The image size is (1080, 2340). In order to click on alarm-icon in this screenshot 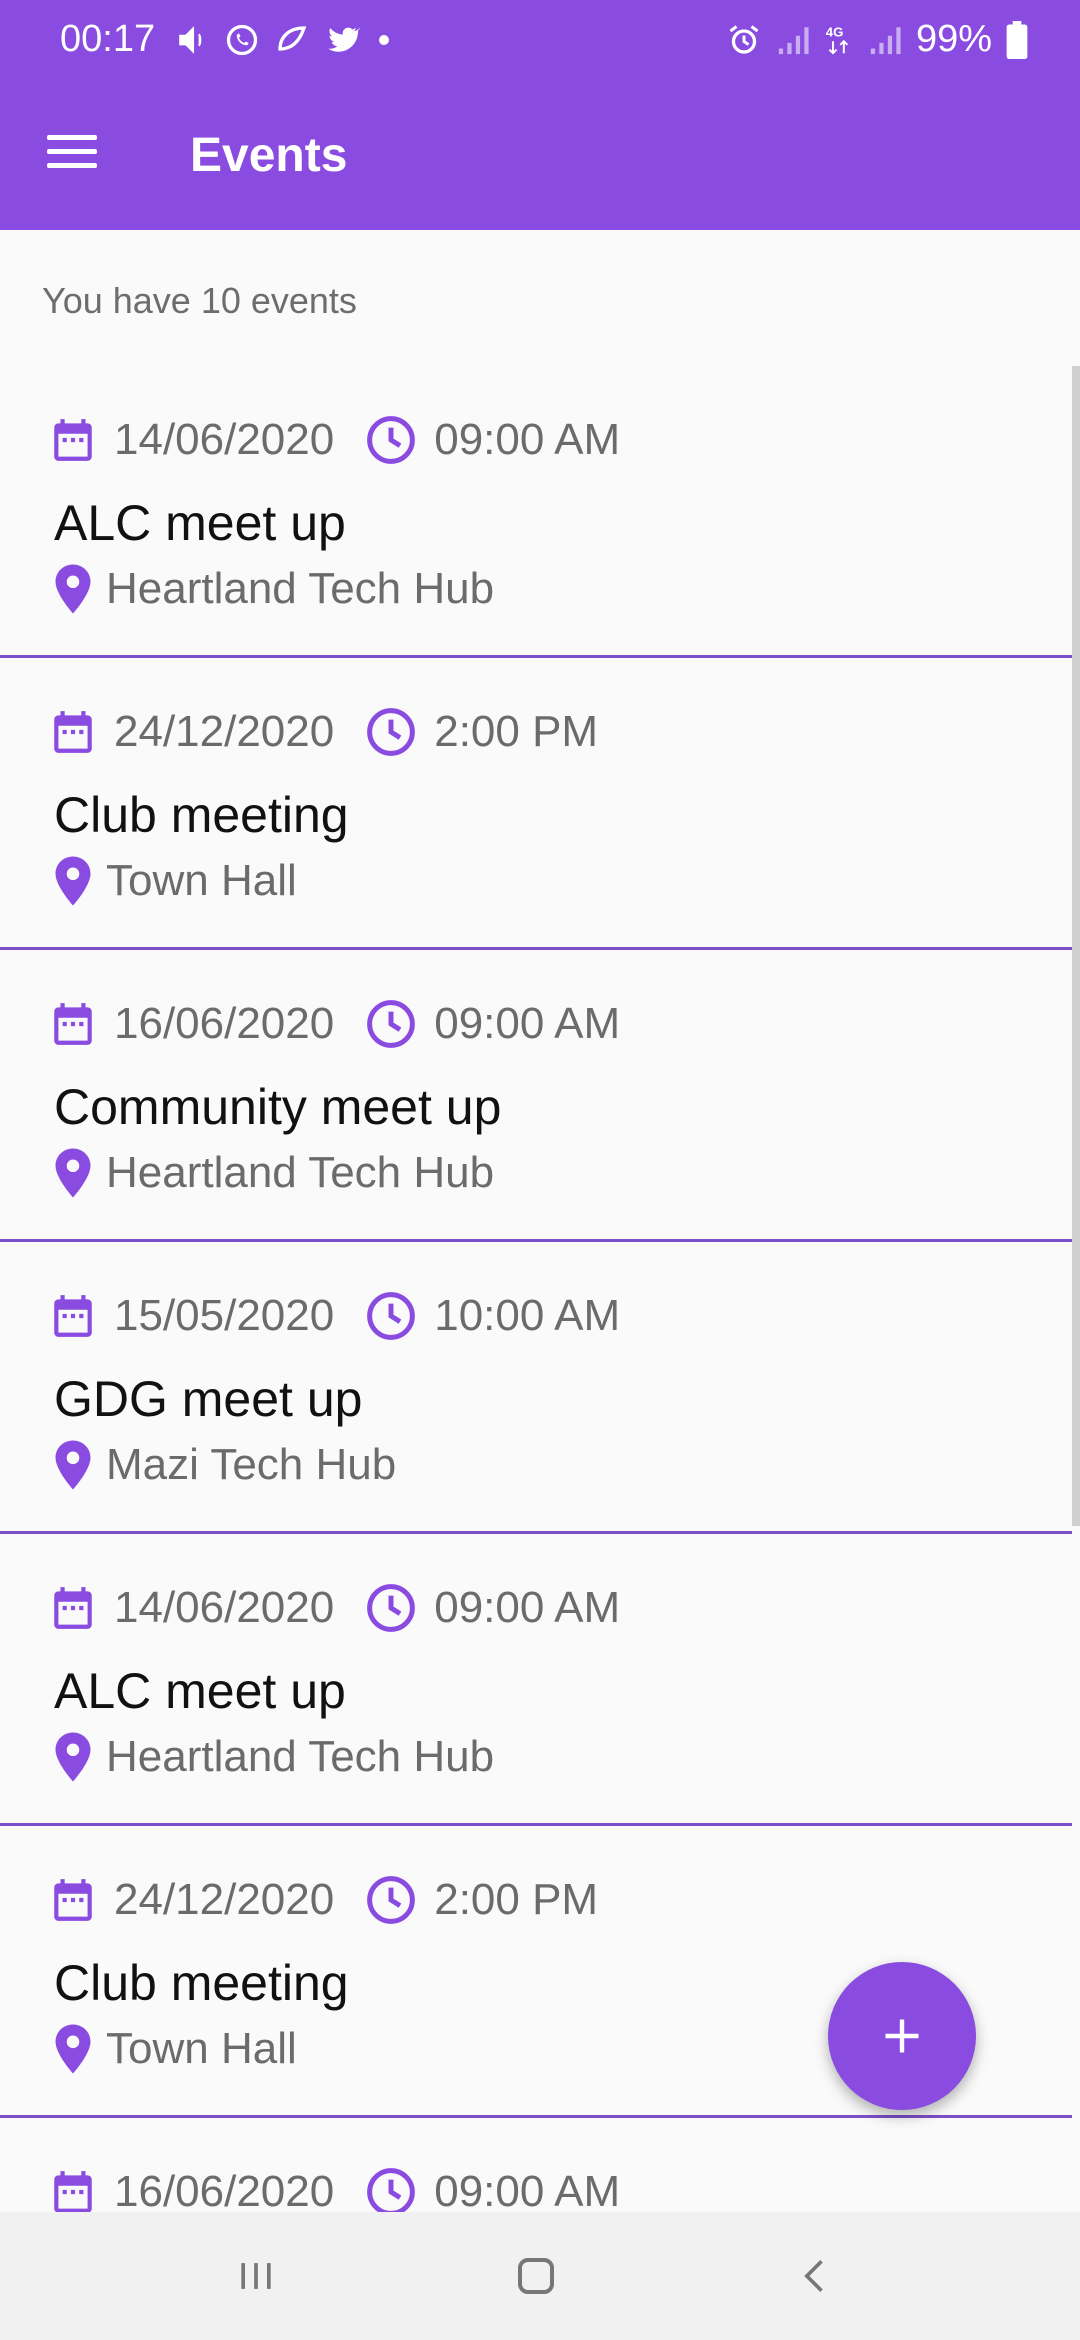, I will do `click(744, 39)`.